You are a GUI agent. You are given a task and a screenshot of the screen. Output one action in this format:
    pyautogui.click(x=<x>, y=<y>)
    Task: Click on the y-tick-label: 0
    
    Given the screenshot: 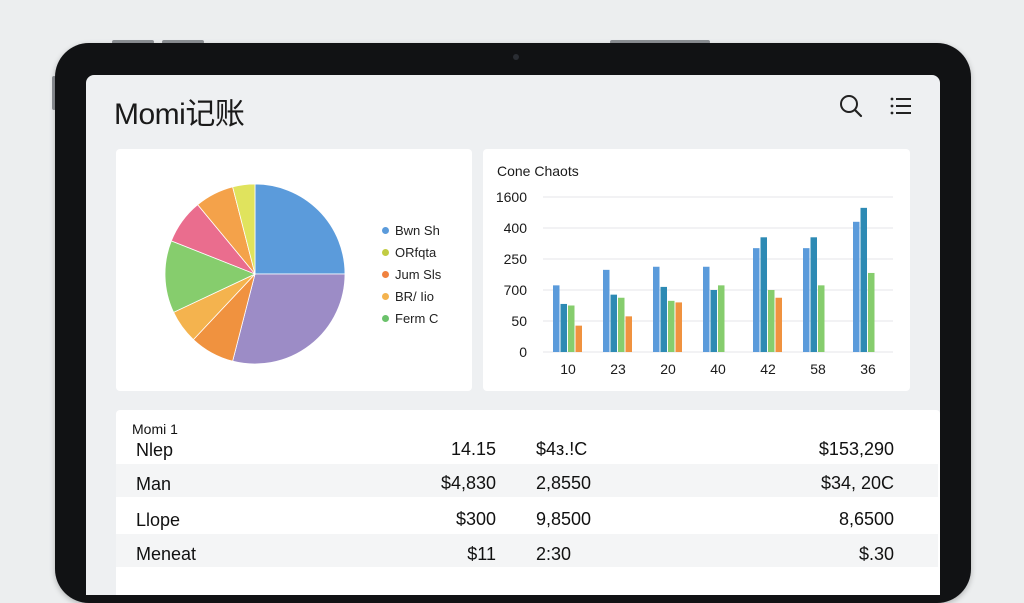 What is the action you would take?
    pyautogui.click(x=523, y=352)
    